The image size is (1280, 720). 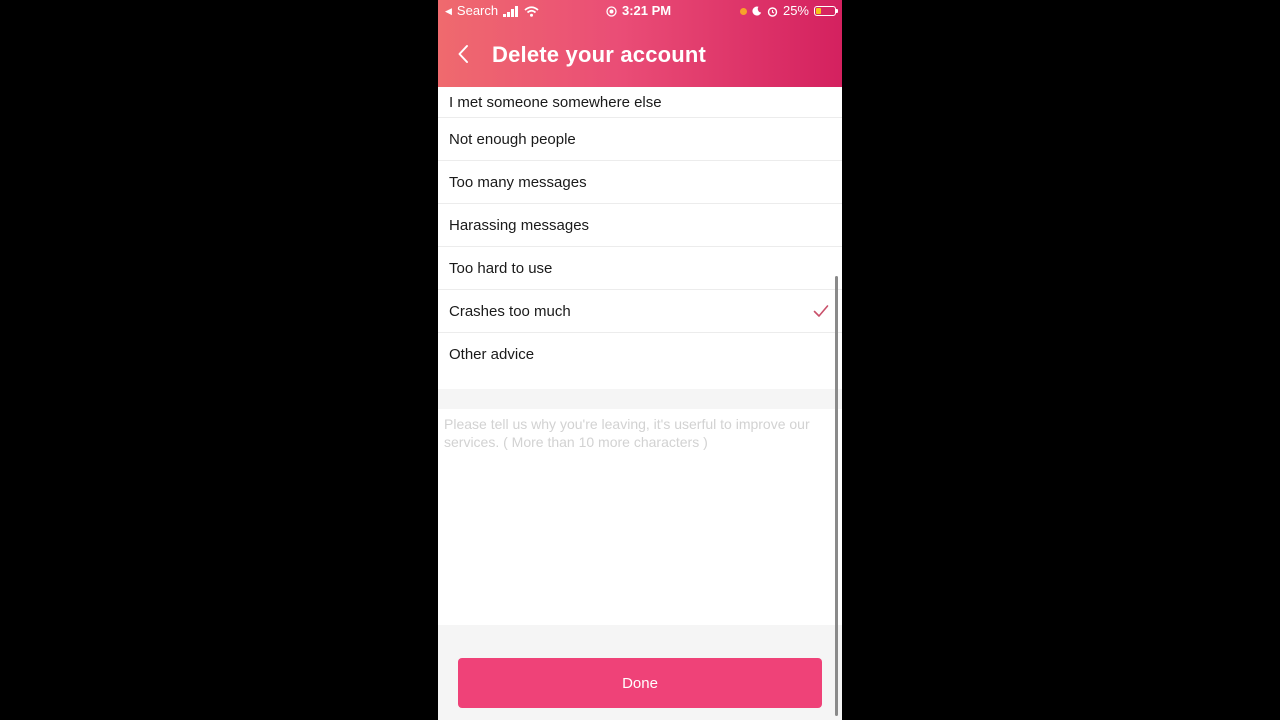 What do you see at coordinates (795, 10) in the screenshot?
I see `battery-percent: 25%` at bounding box center [795, 10].